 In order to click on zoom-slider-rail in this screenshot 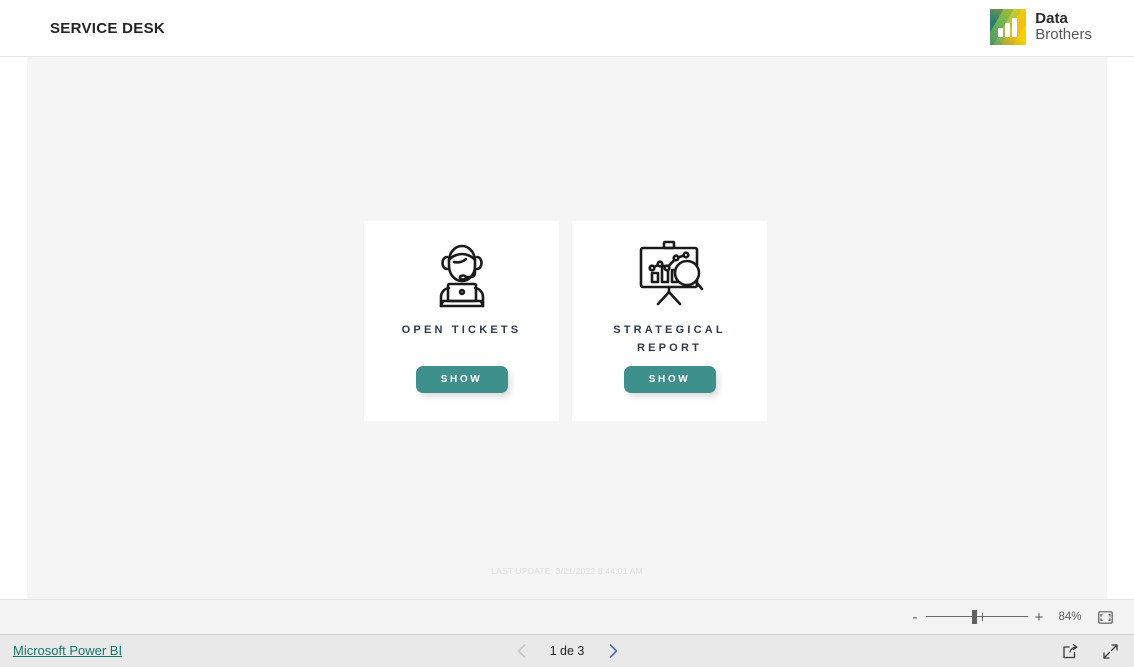, I will do `click(977, 616)`.